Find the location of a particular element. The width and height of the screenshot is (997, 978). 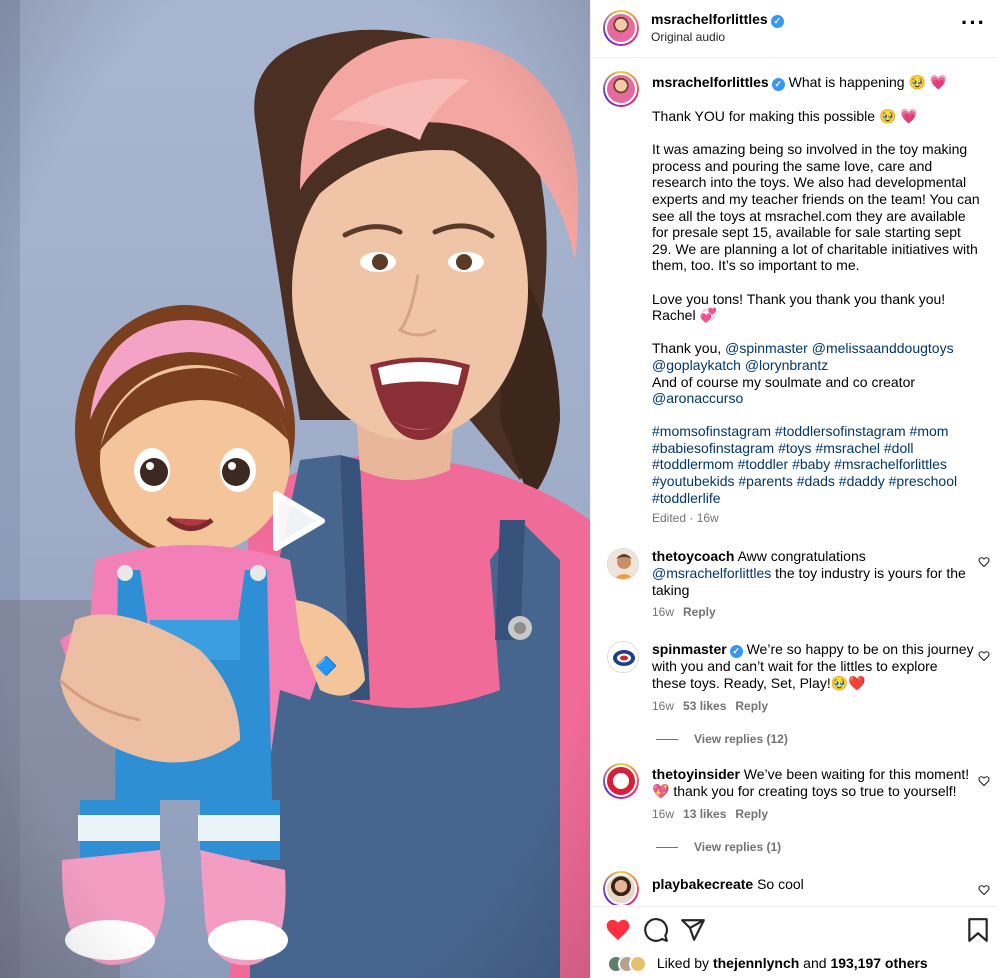

comment-username: thetoycoach is located at coordinates (693, 556).